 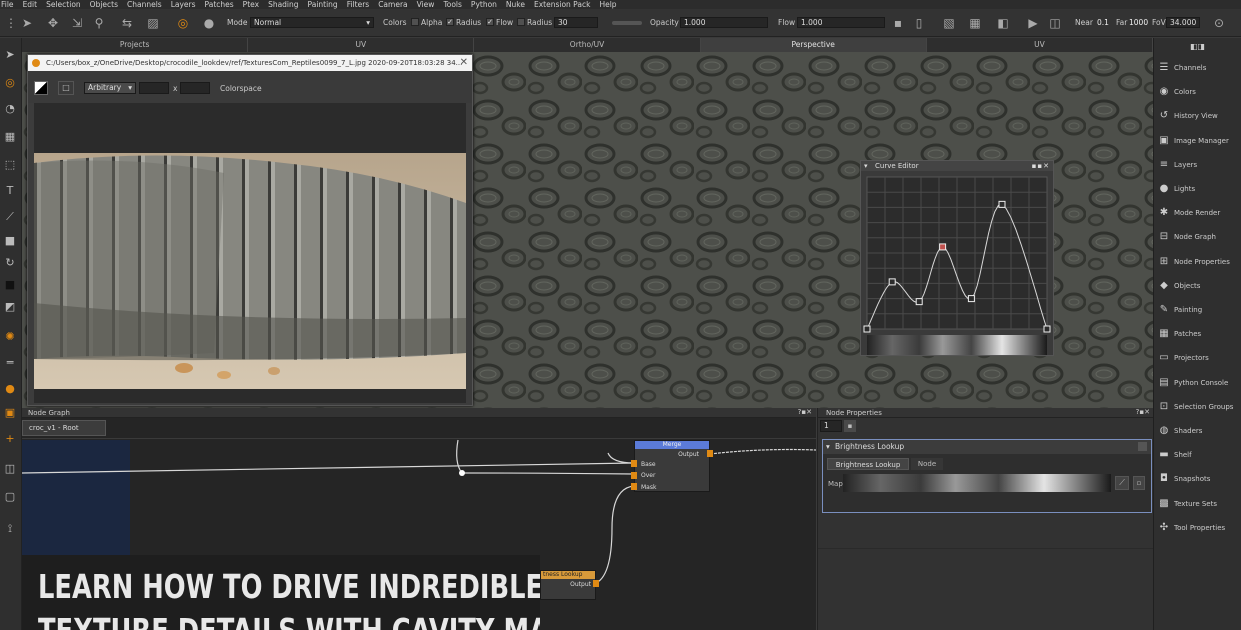 I want to click on width-field, so click(x=154, y=88).